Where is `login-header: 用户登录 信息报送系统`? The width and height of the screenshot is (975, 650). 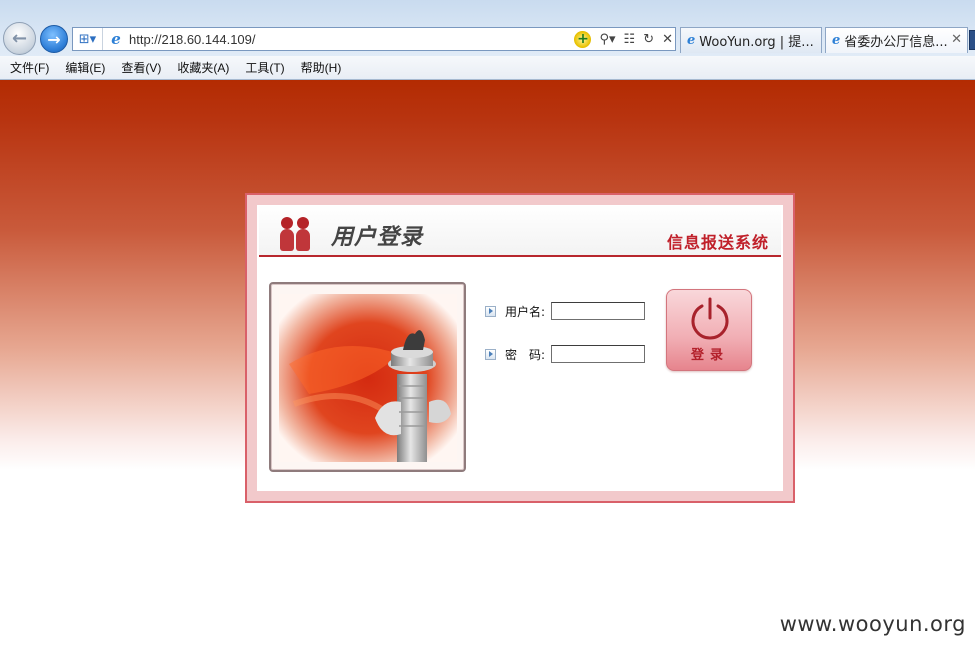
login-header: 用户登录 信息报送系统 is located at coordinates (520, 231).